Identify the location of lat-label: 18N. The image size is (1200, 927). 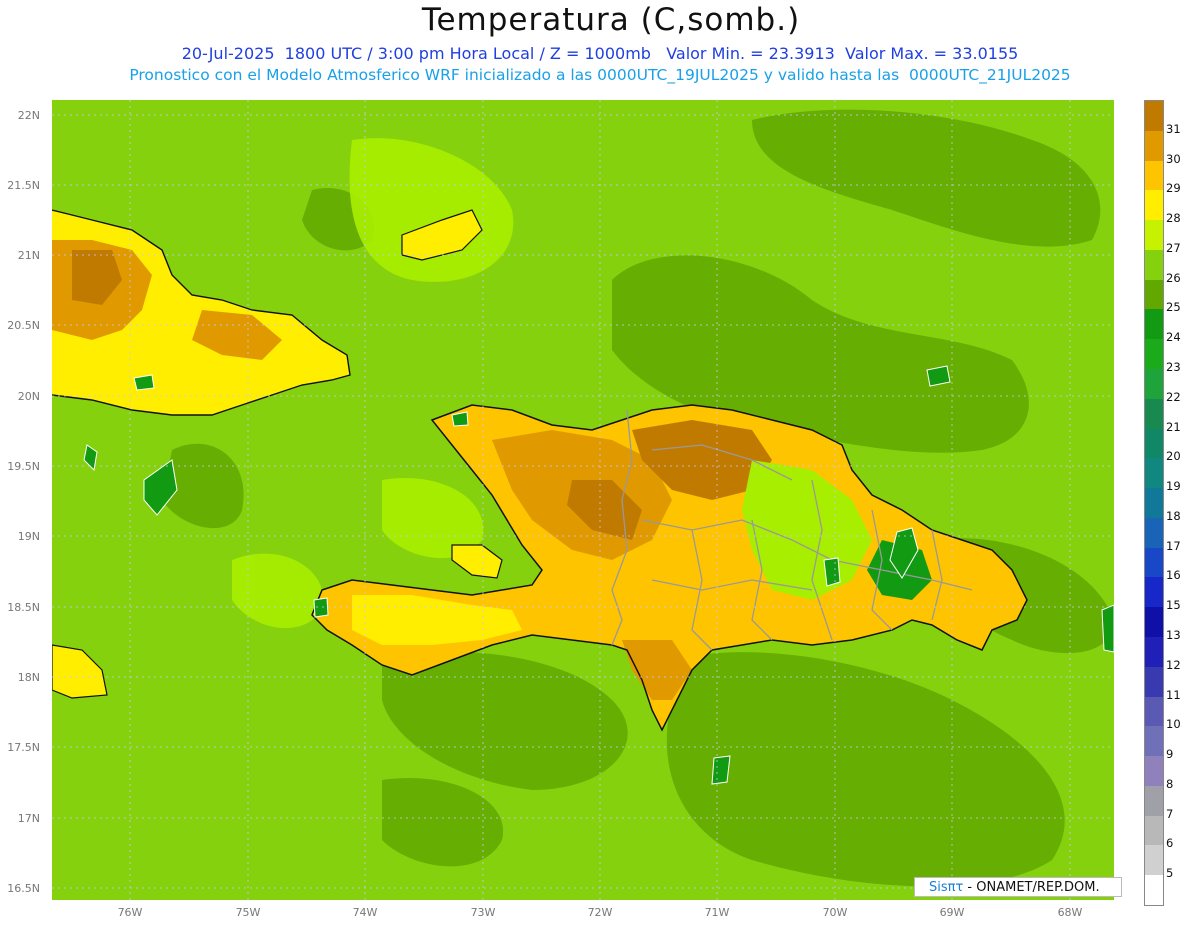
(28, 677).